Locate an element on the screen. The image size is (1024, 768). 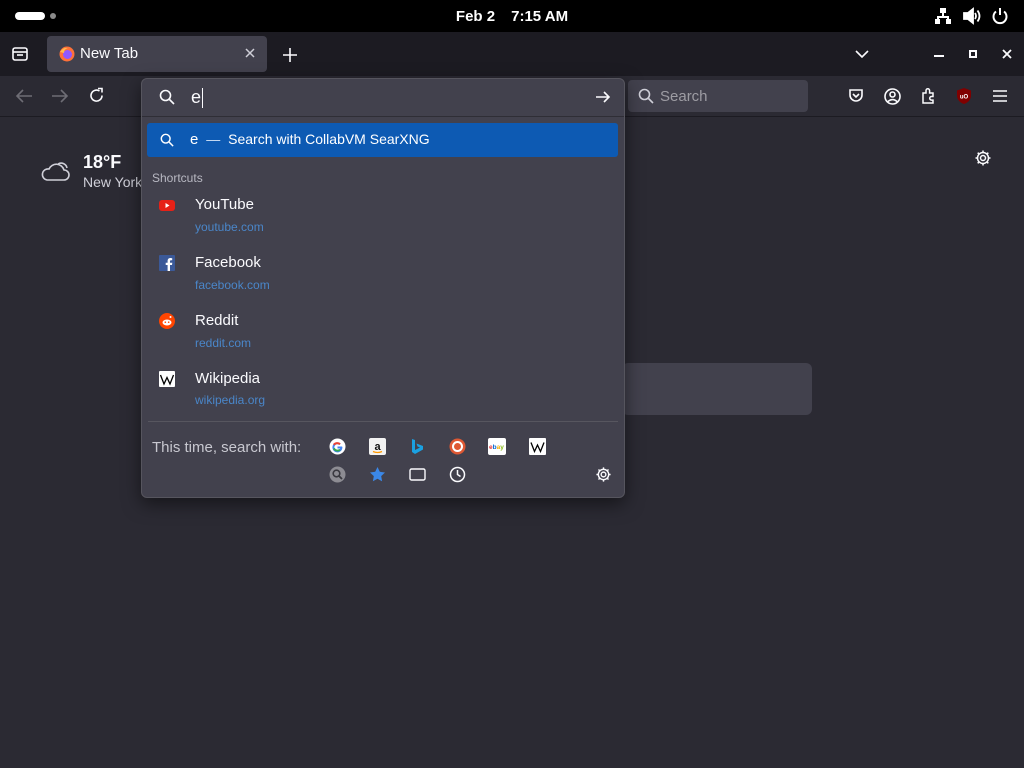
shortcut-title: Wikipedia is located at coordinates (228, 378).